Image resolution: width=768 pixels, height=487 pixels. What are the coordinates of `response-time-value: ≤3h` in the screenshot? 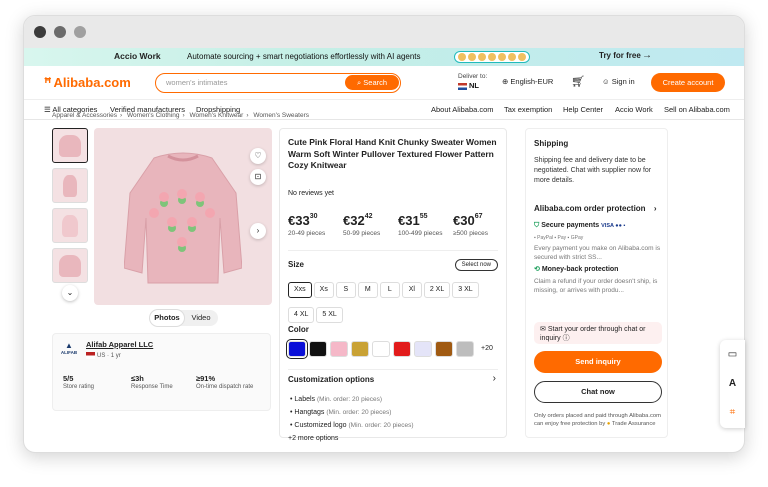 It's located at (137, 378).